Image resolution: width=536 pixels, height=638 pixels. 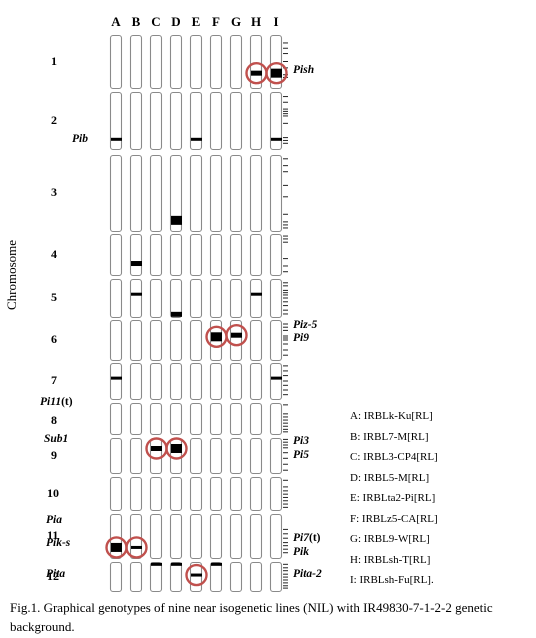 What do you see at coordinates (54, 253) in the screenshot?
I see `chromosome-label-4: 4` at bounding box center [54, 253].